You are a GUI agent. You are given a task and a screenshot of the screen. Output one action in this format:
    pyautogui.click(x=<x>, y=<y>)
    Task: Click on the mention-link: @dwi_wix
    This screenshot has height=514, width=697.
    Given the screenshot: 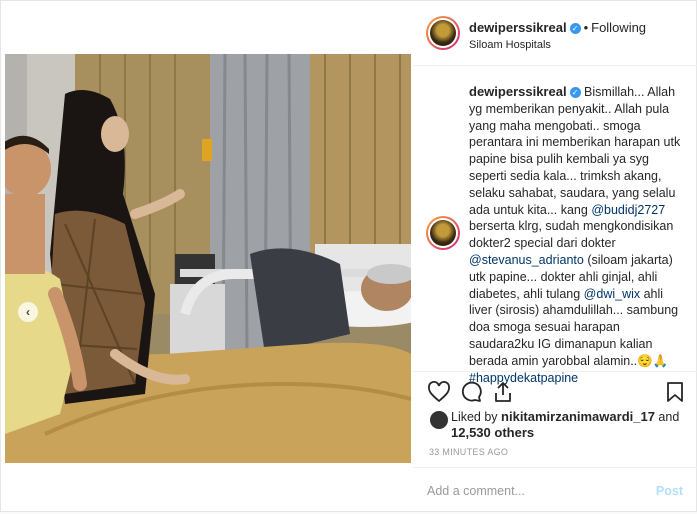 What is the action you would take?
    pyautogui.click(x=612, y=294)
    